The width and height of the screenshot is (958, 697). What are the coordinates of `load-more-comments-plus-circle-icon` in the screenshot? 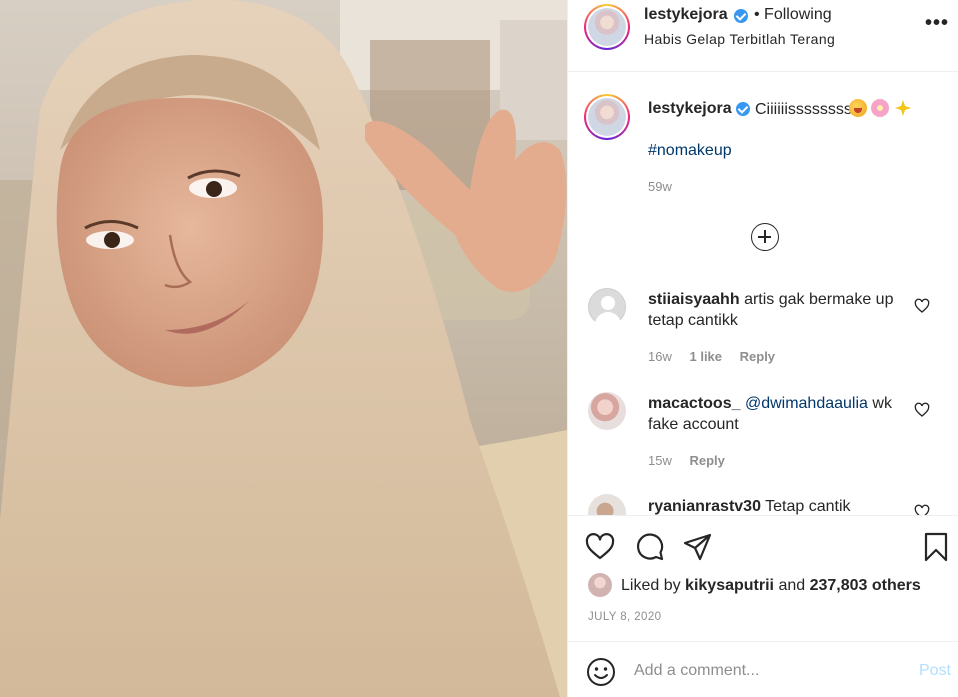 It's located at (765, 237).